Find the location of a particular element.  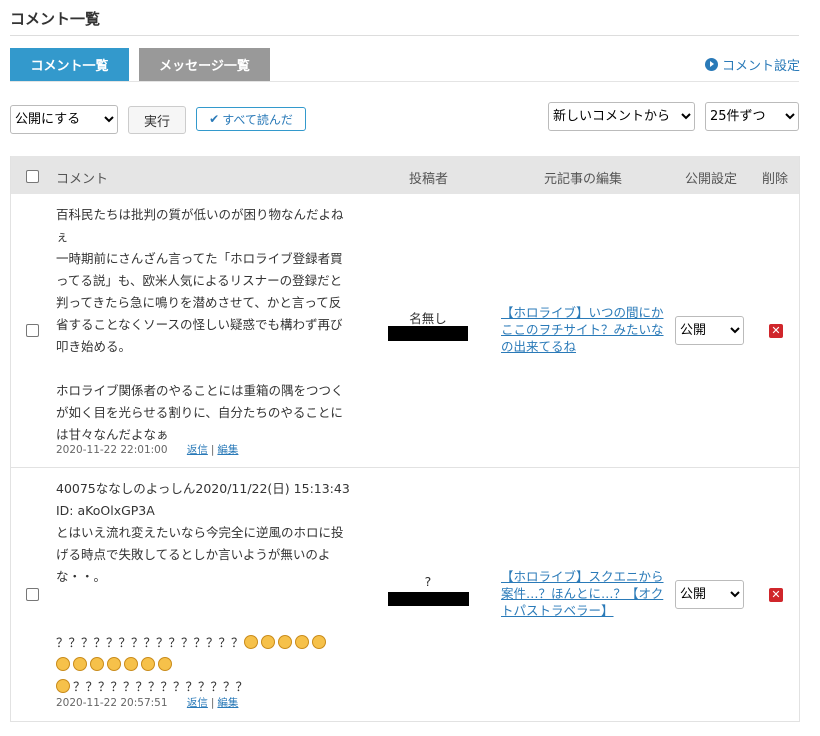

tab-comments: コメント一覧 is located at coordinates (69, 64).